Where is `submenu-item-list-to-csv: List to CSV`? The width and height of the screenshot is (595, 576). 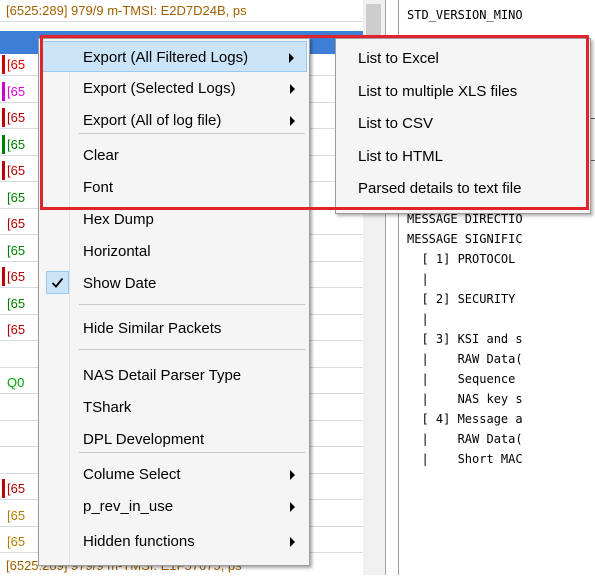 submenu-item-list-to-csv: List to CSV is located at coordinates (395, 124).